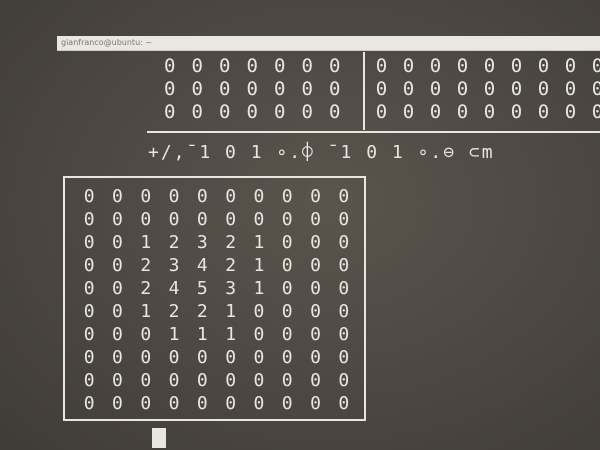 This screenshot has height=450, width=600. What do you see at coordinates (107, 42) in the screenshot?
I see `window-title: gianfranco@ubuntu: ~` at bounding box center [107, 42].